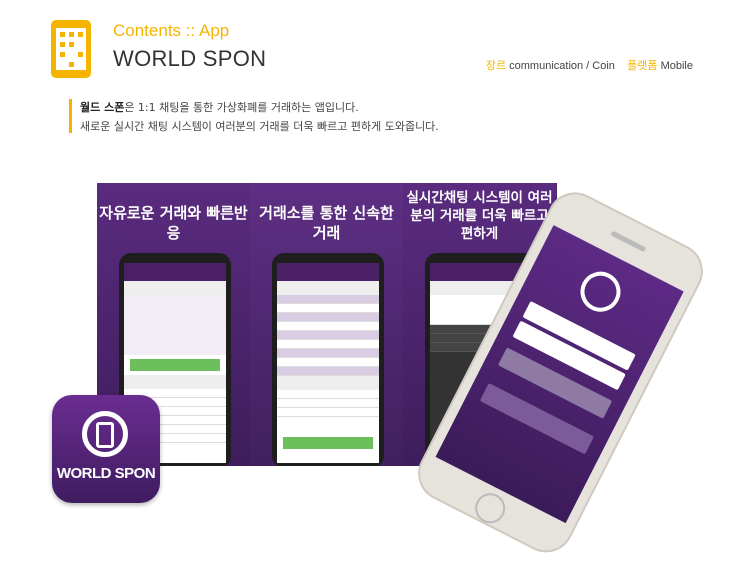  Describe the element at coordinates (490, 508) in the screenshot. I see `home-button-icon` at that location.